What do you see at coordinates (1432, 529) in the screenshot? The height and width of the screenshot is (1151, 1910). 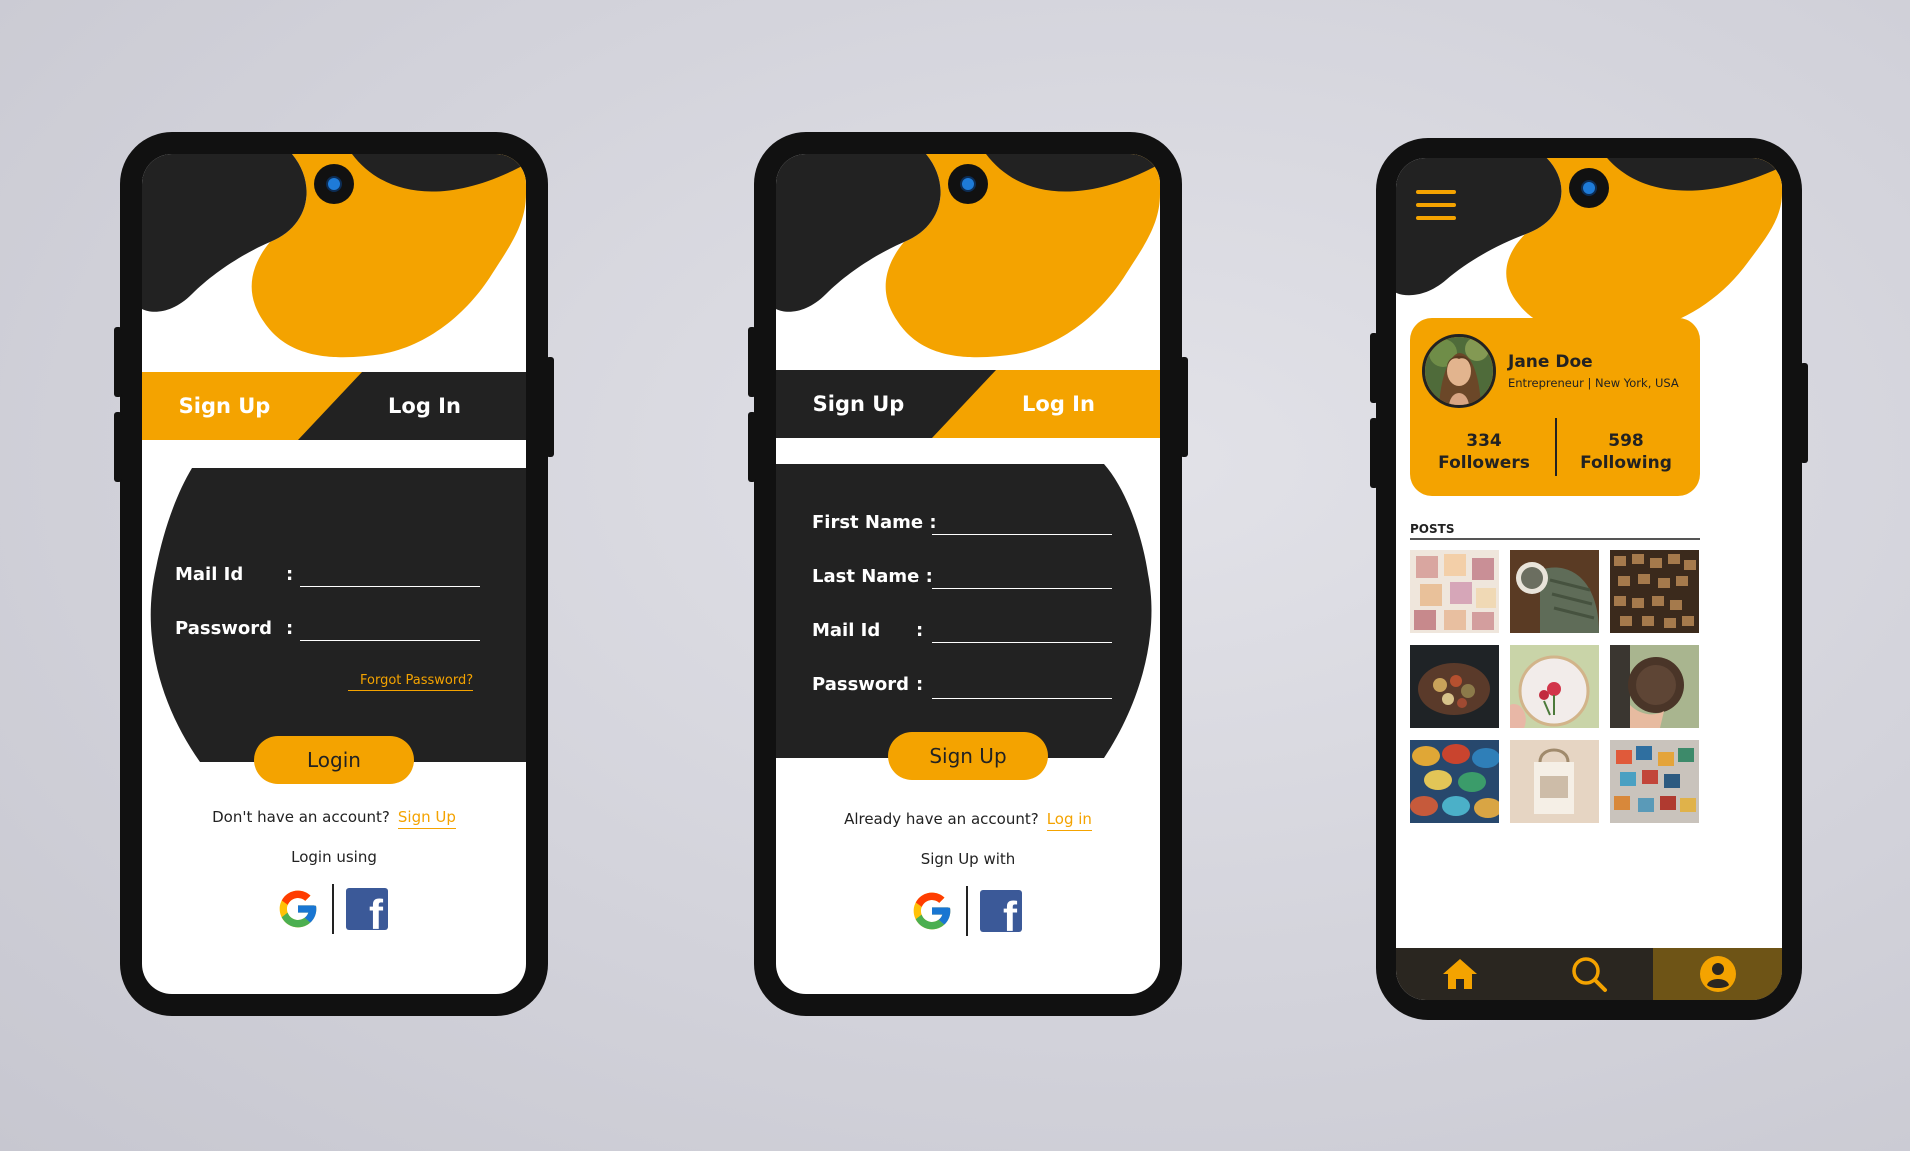 I see `posts-heading: POSTS` at bounding box center [1432, 529].